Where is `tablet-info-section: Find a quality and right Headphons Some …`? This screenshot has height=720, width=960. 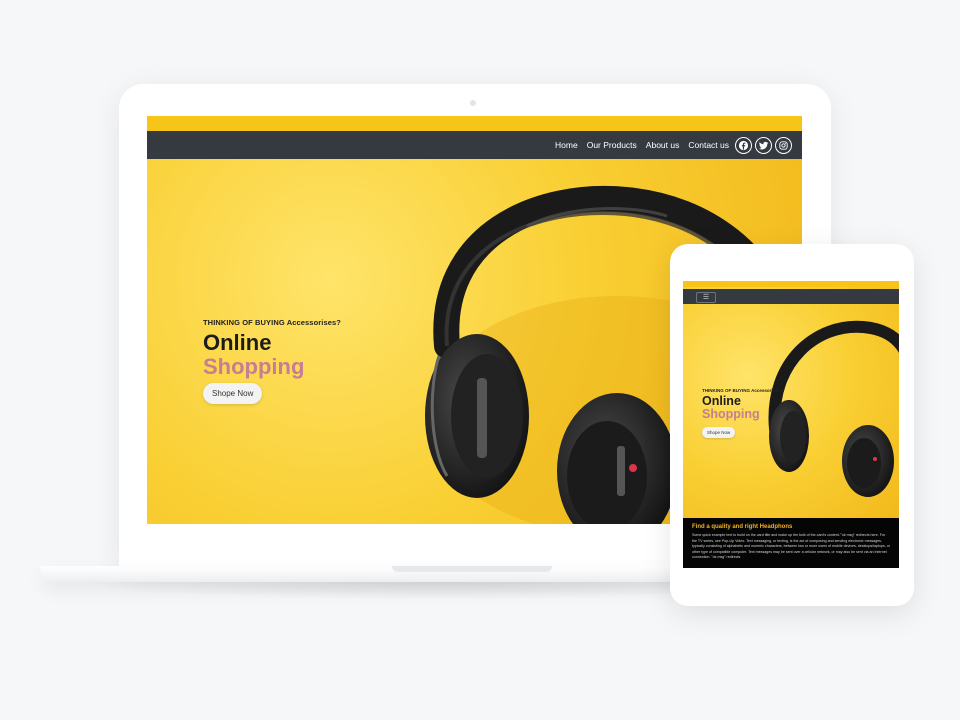 tablet-info-section: Find a quality and right Headphons Some … is located at coordinates (791, 543).